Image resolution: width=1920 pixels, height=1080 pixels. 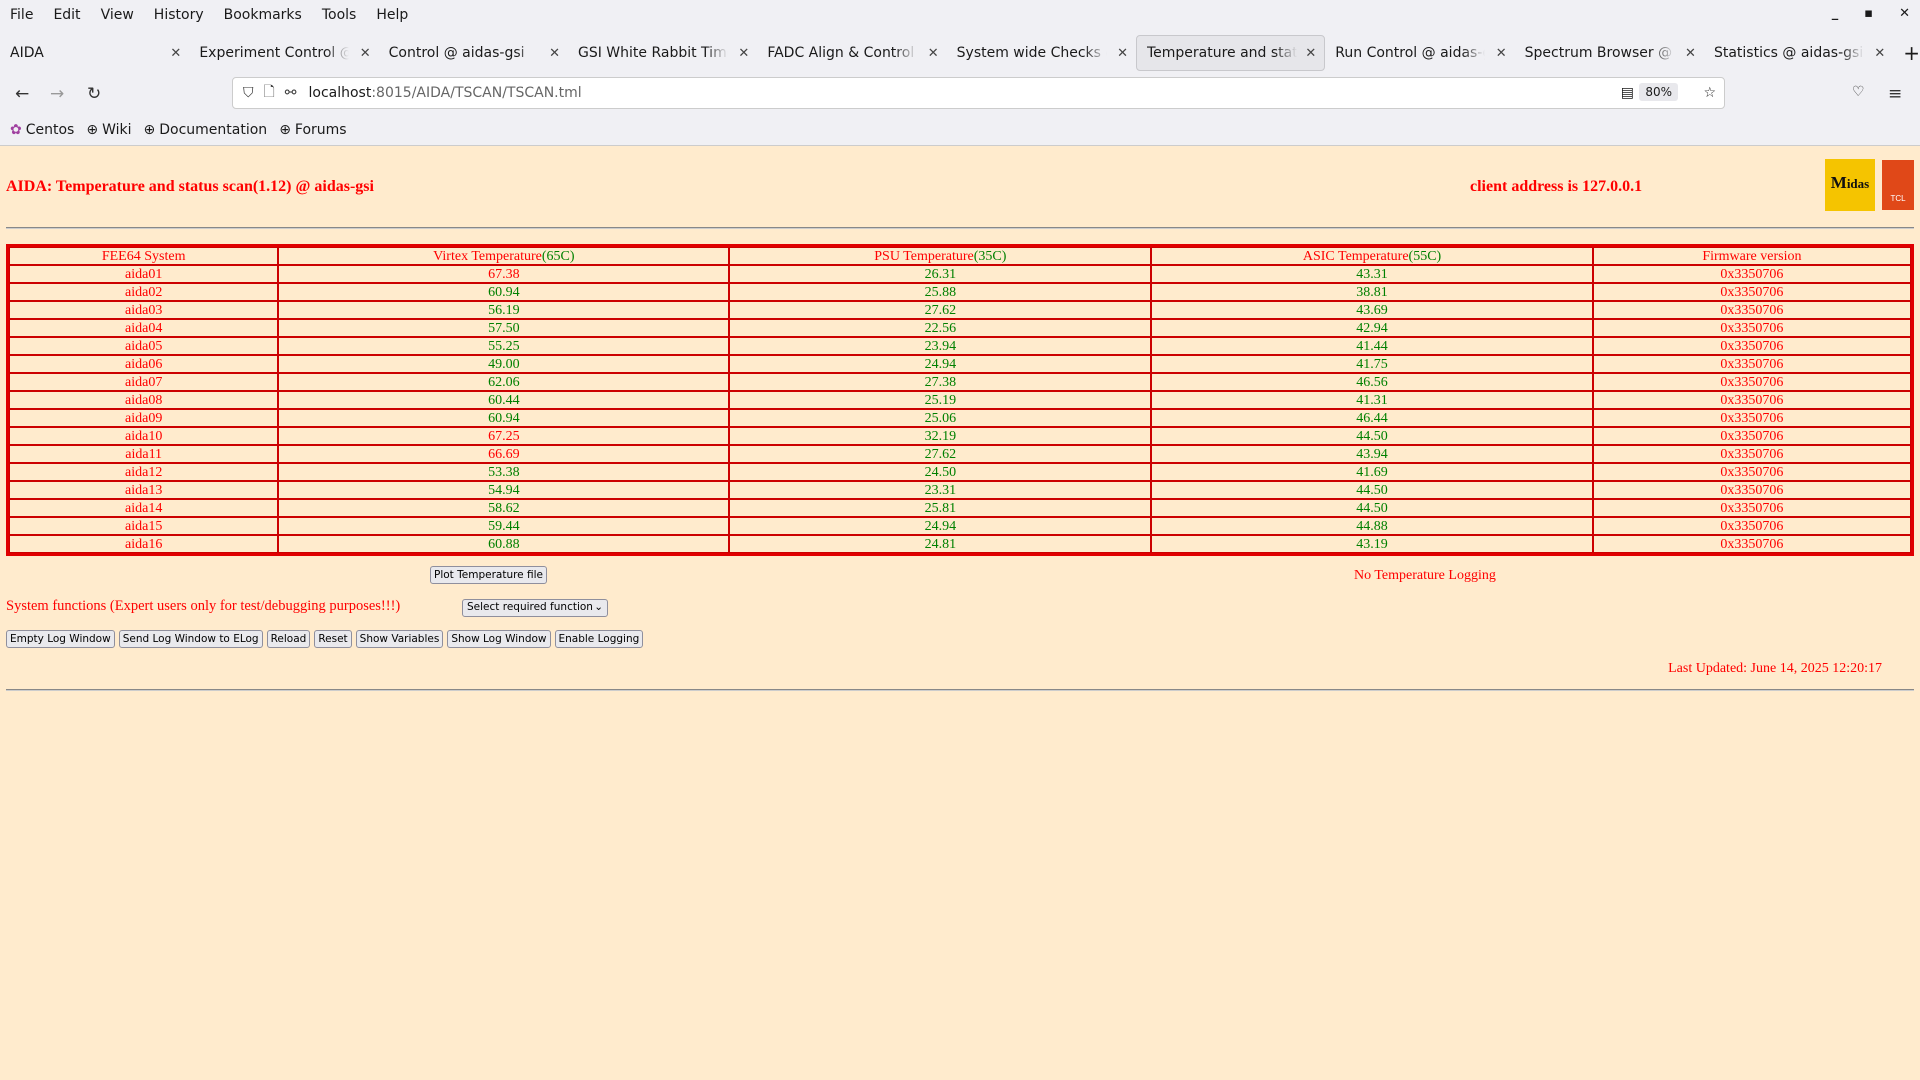 I want to click on maximize-icon: ▪, so click(x=1868, y=13).